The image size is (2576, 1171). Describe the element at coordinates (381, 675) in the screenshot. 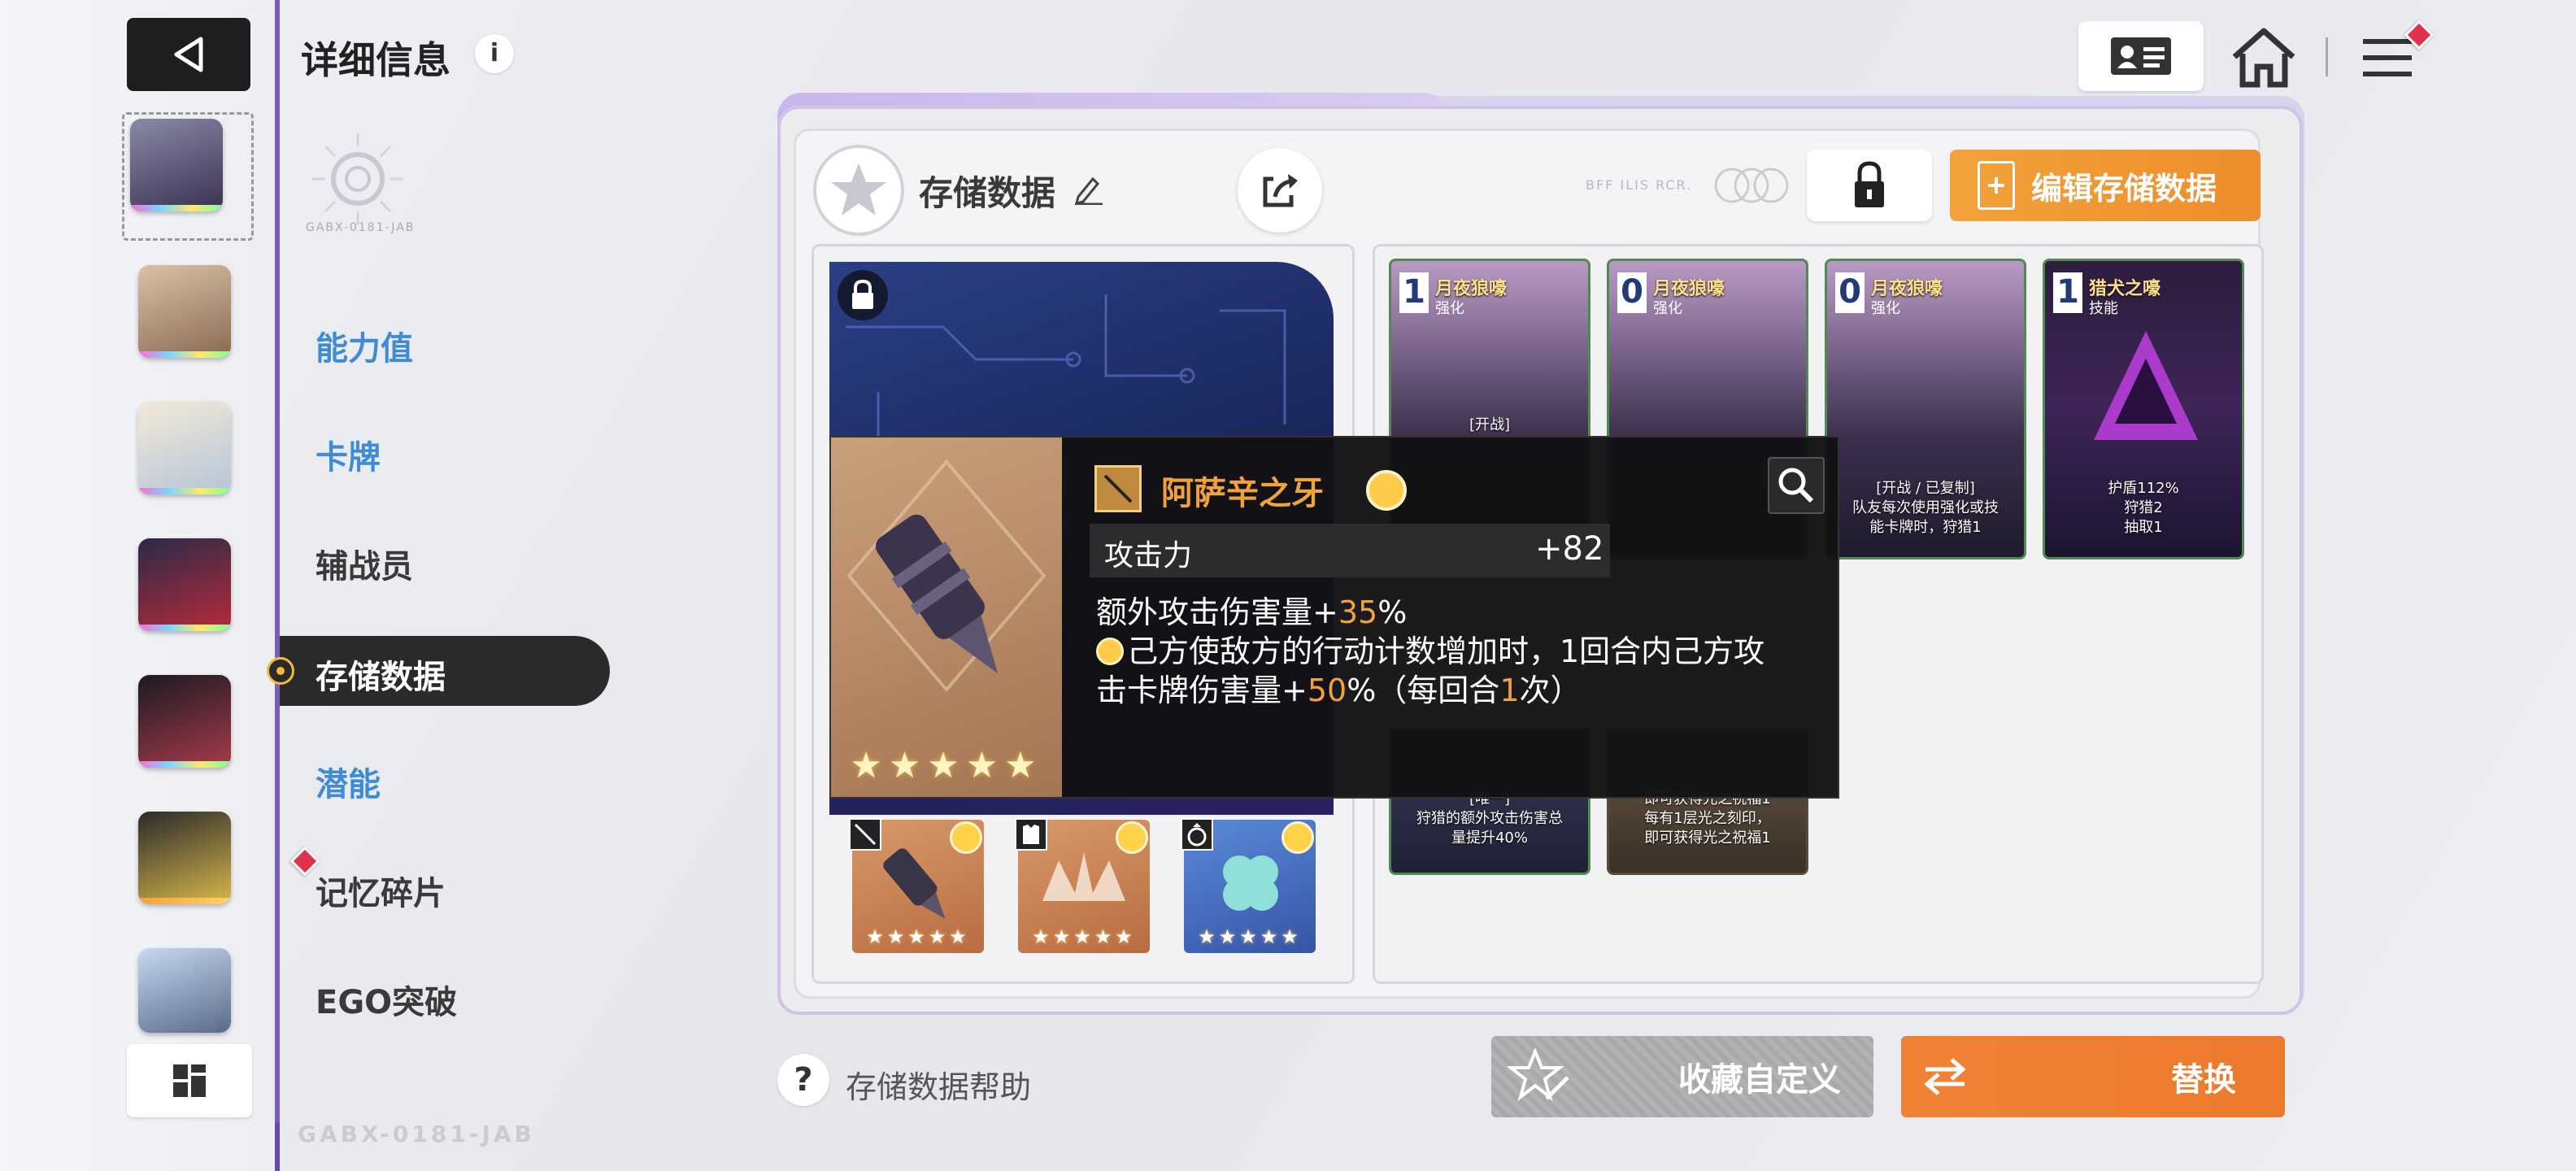

I see `menu-storage: 存储数据` at that location.